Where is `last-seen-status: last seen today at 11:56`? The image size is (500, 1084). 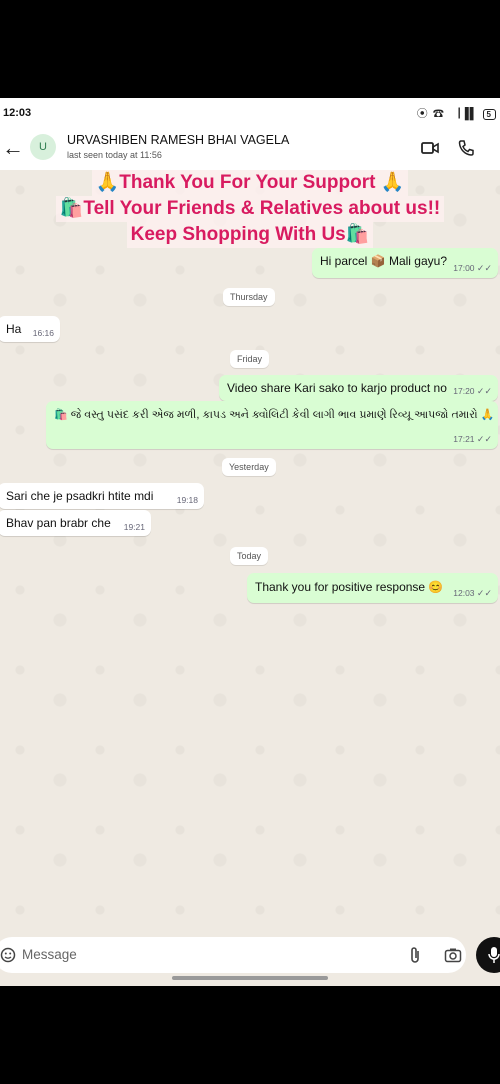
last-seen-status: last seen today at 11:56 is located at coordinates (114, 155).